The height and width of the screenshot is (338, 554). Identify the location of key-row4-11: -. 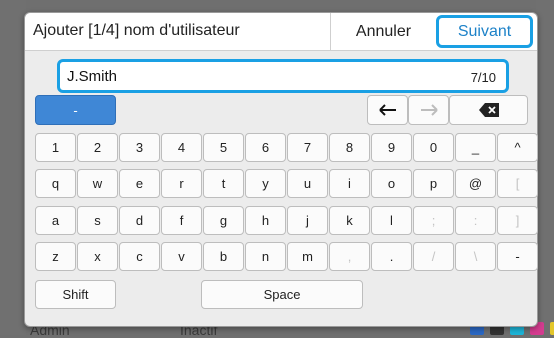
(517, 256).